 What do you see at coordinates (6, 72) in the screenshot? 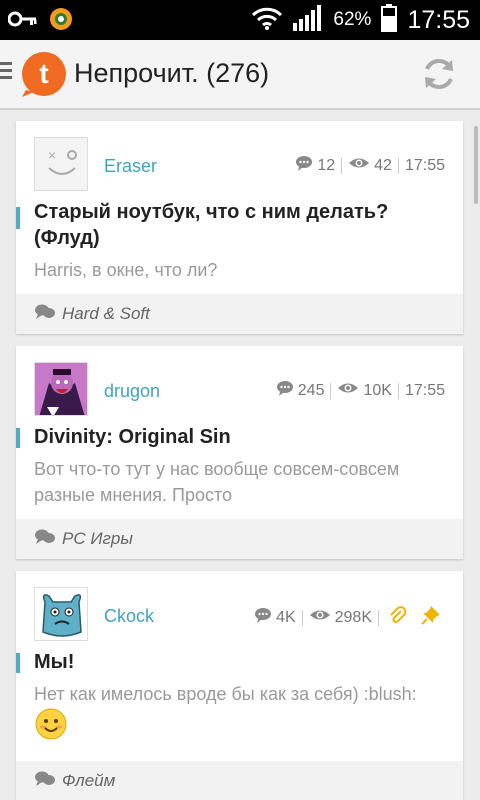
I see `menu-icon` at bounding box center [6, 72].